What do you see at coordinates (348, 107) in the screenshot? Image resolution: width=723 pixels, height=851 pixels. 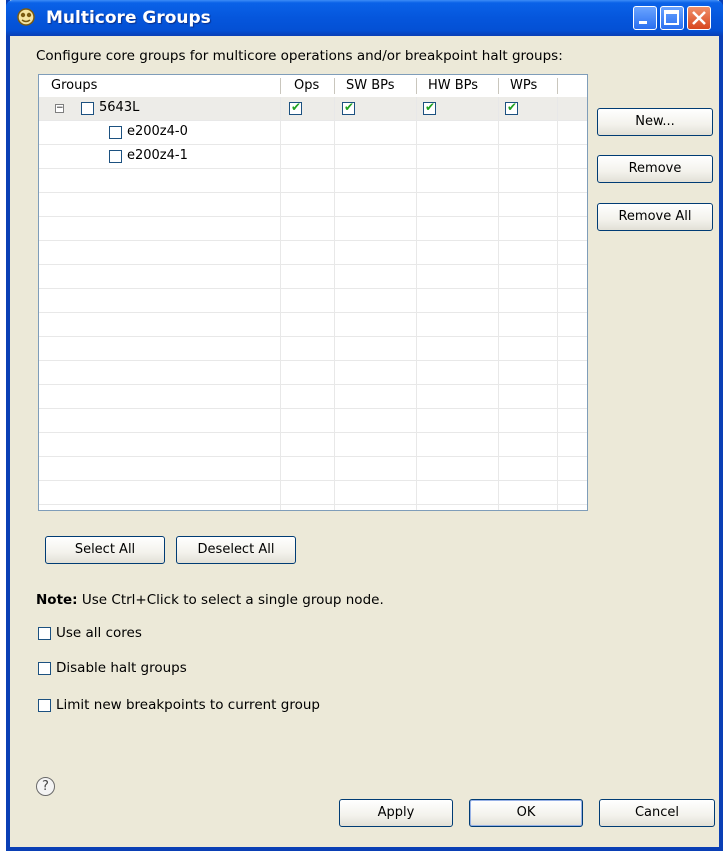 I see `sw-bps-checkbox` at bounding box center [348, 107].